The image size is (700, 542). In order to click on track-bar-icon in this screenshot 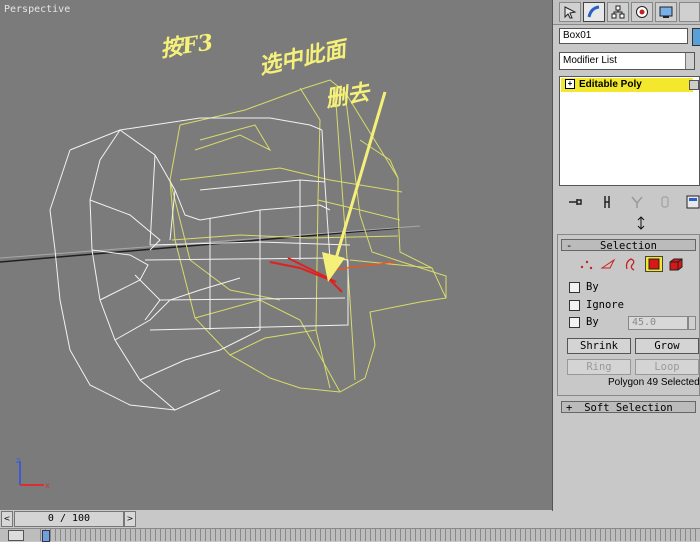, I will do `click(16, 535)`.